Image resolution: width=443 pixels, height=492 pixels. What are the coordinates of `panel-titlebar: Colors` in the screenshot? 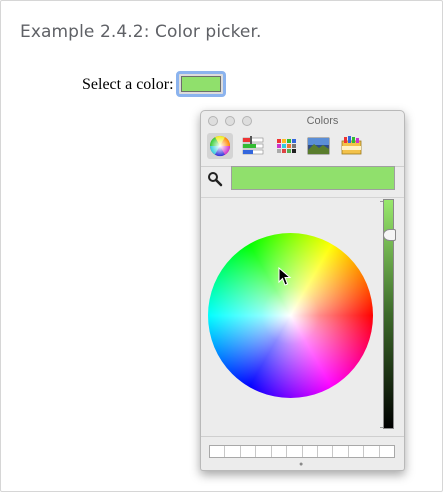 It's located at (302, 121).